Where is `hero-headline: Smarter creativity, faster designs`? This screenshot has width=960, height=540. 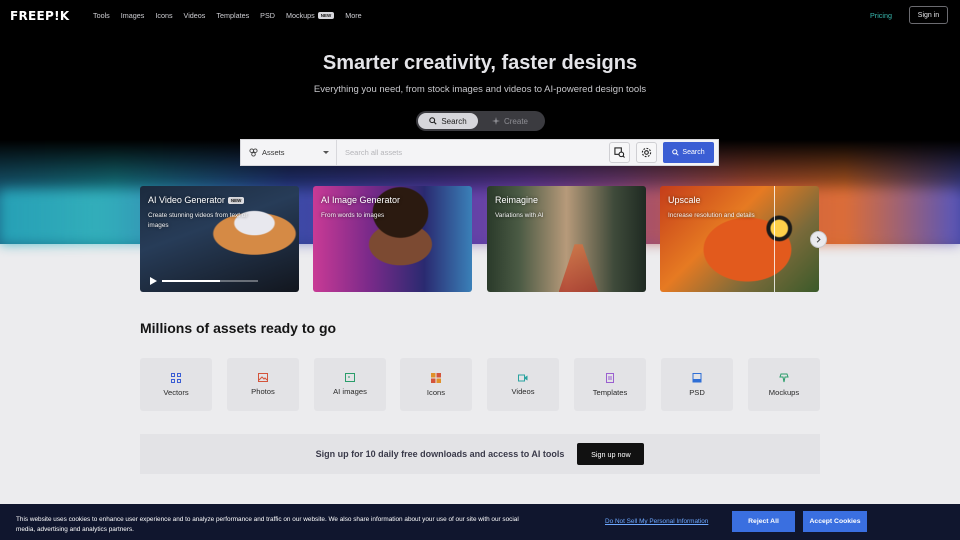
hero-headline: Smarter creativity, faster designs is located at coordinates (480, 63).